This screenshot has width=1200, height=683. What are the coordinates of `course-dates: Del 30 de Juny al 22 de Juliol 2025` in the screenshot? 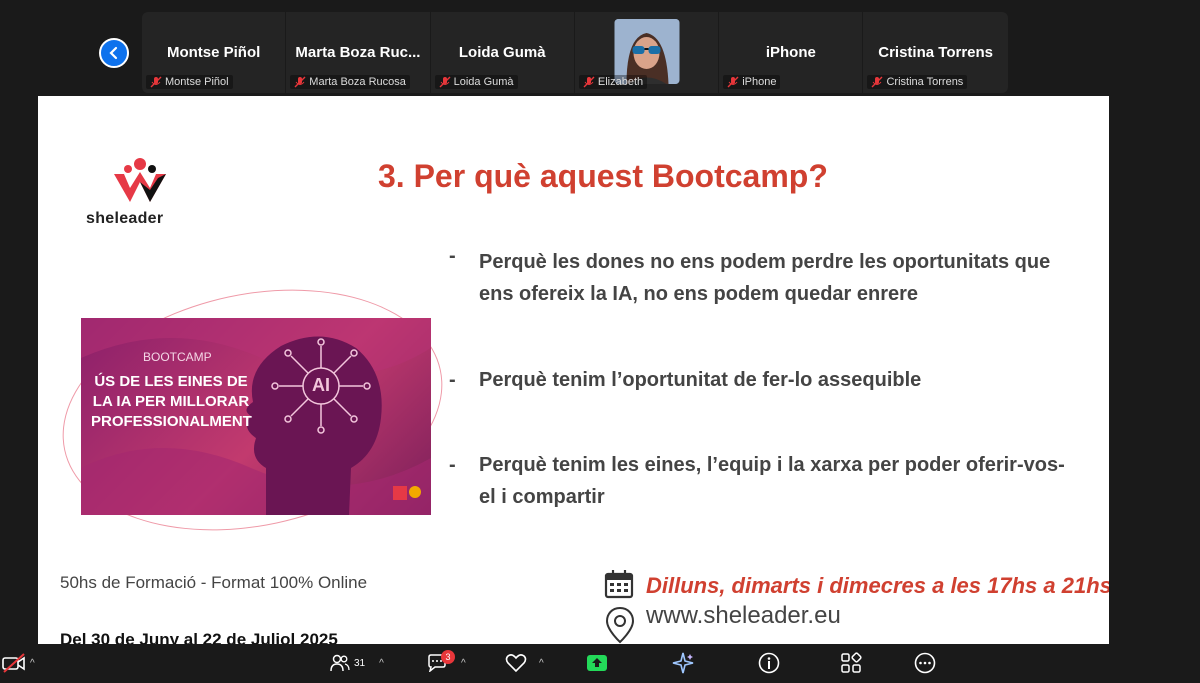 It's located at (199, 637).